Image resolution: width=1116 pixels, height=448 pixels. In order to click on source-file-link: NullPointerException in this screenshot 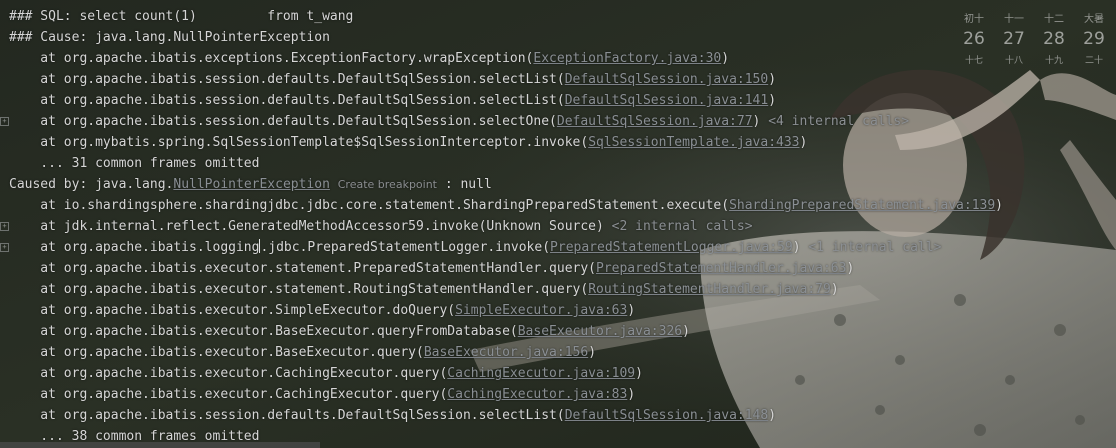, I will do `click(251, 184)`.